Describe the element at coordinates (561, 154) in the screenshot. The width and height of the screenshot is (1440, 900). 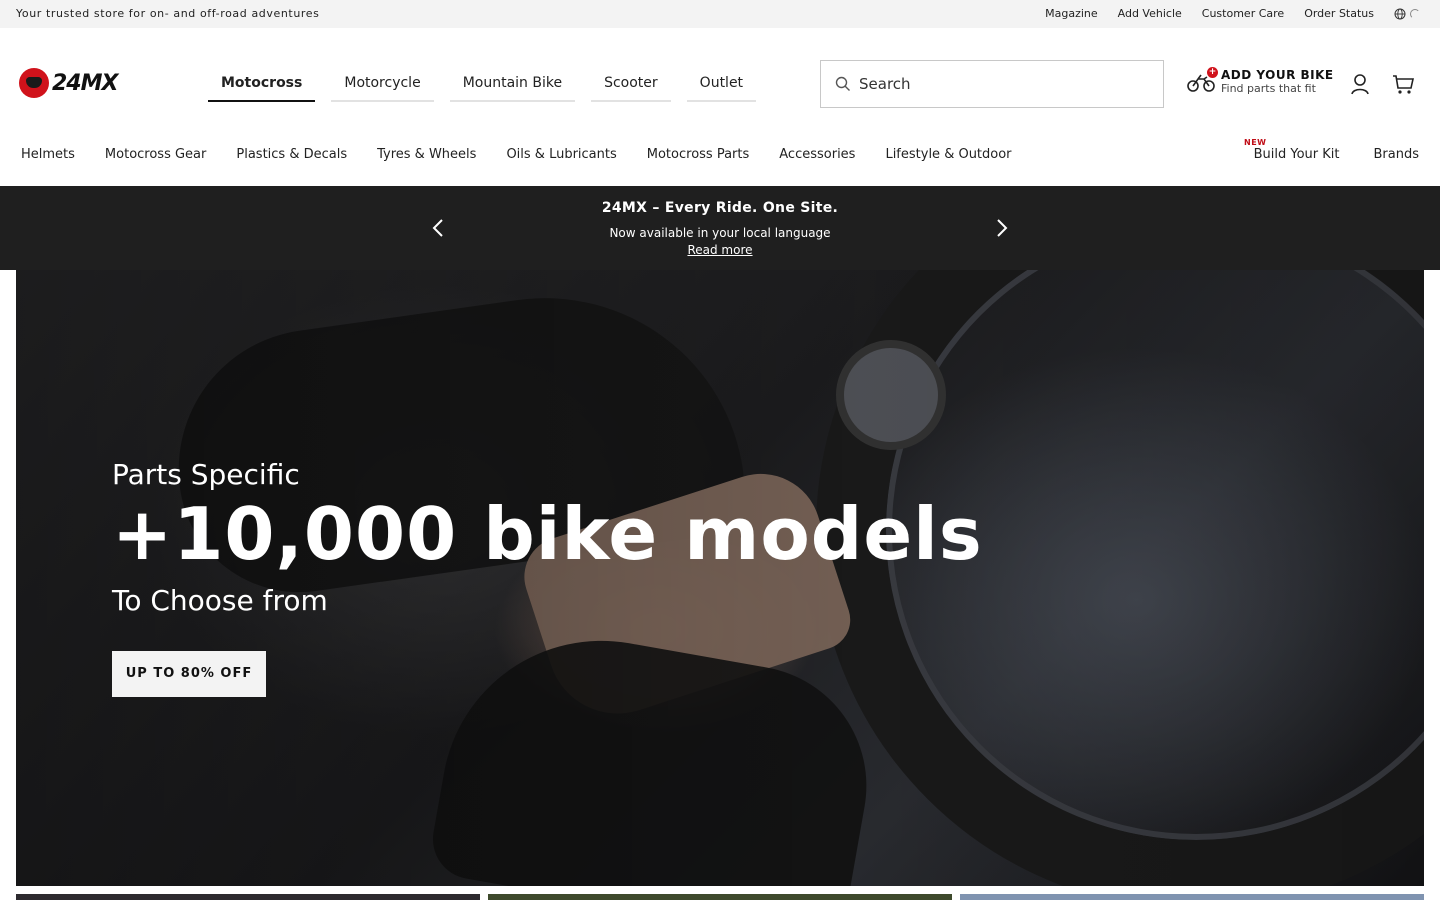
I see `subnav-item-oils-lubricants: Oils & Lubricants` at that location.